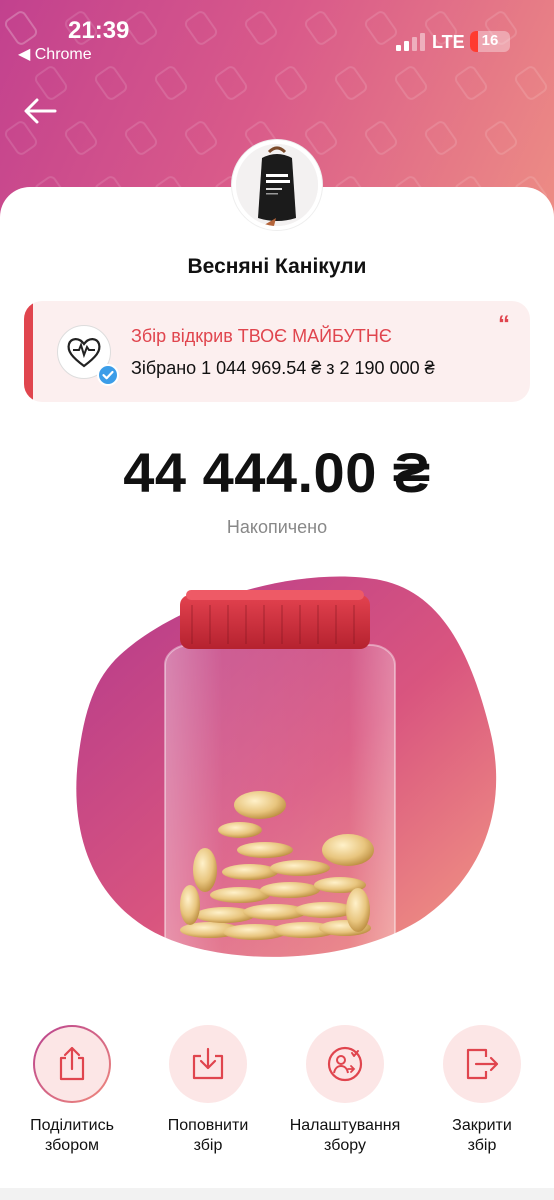 The image size is (554, 1200). Describe the element at coordinates (504, 324) in the screenshot. I see `quote-icon: “` at that location.